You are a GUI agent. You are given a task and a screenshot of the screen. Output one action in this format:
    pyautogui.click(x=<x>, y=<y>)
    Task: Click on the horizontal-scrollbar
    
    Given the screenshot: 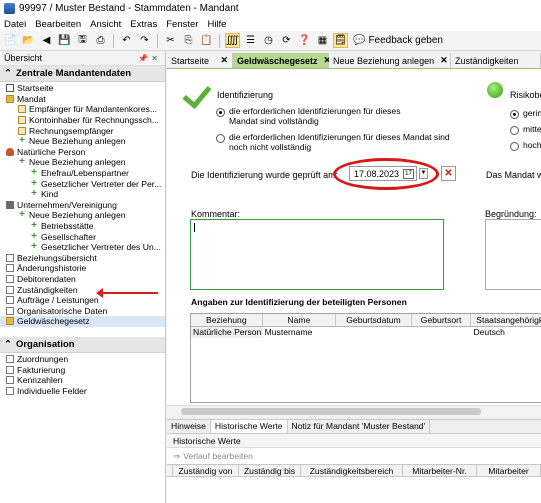 What is the action you would take?
    pyautogui.click(x=354, y=411)
    